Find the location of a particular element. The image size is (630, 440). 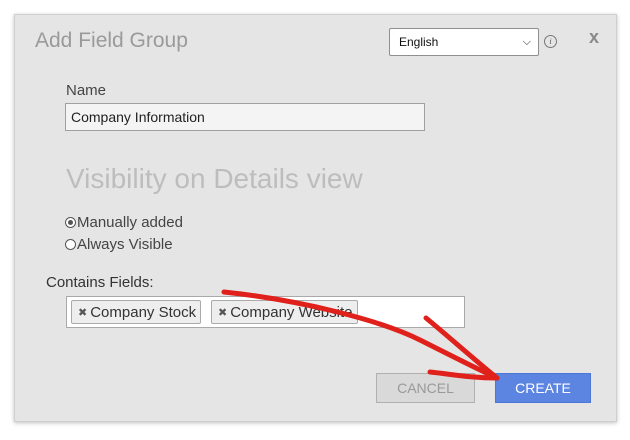

field-chip: ✖ Company Stock is located at coordinates (136, 312).